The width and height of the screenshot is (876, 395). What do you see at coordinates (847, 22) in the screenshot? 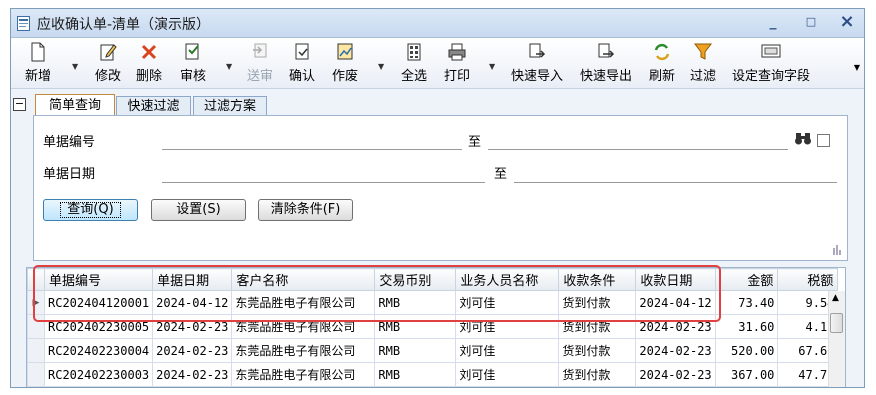
I see `close-button: ×` at bounding box center [847, 22].